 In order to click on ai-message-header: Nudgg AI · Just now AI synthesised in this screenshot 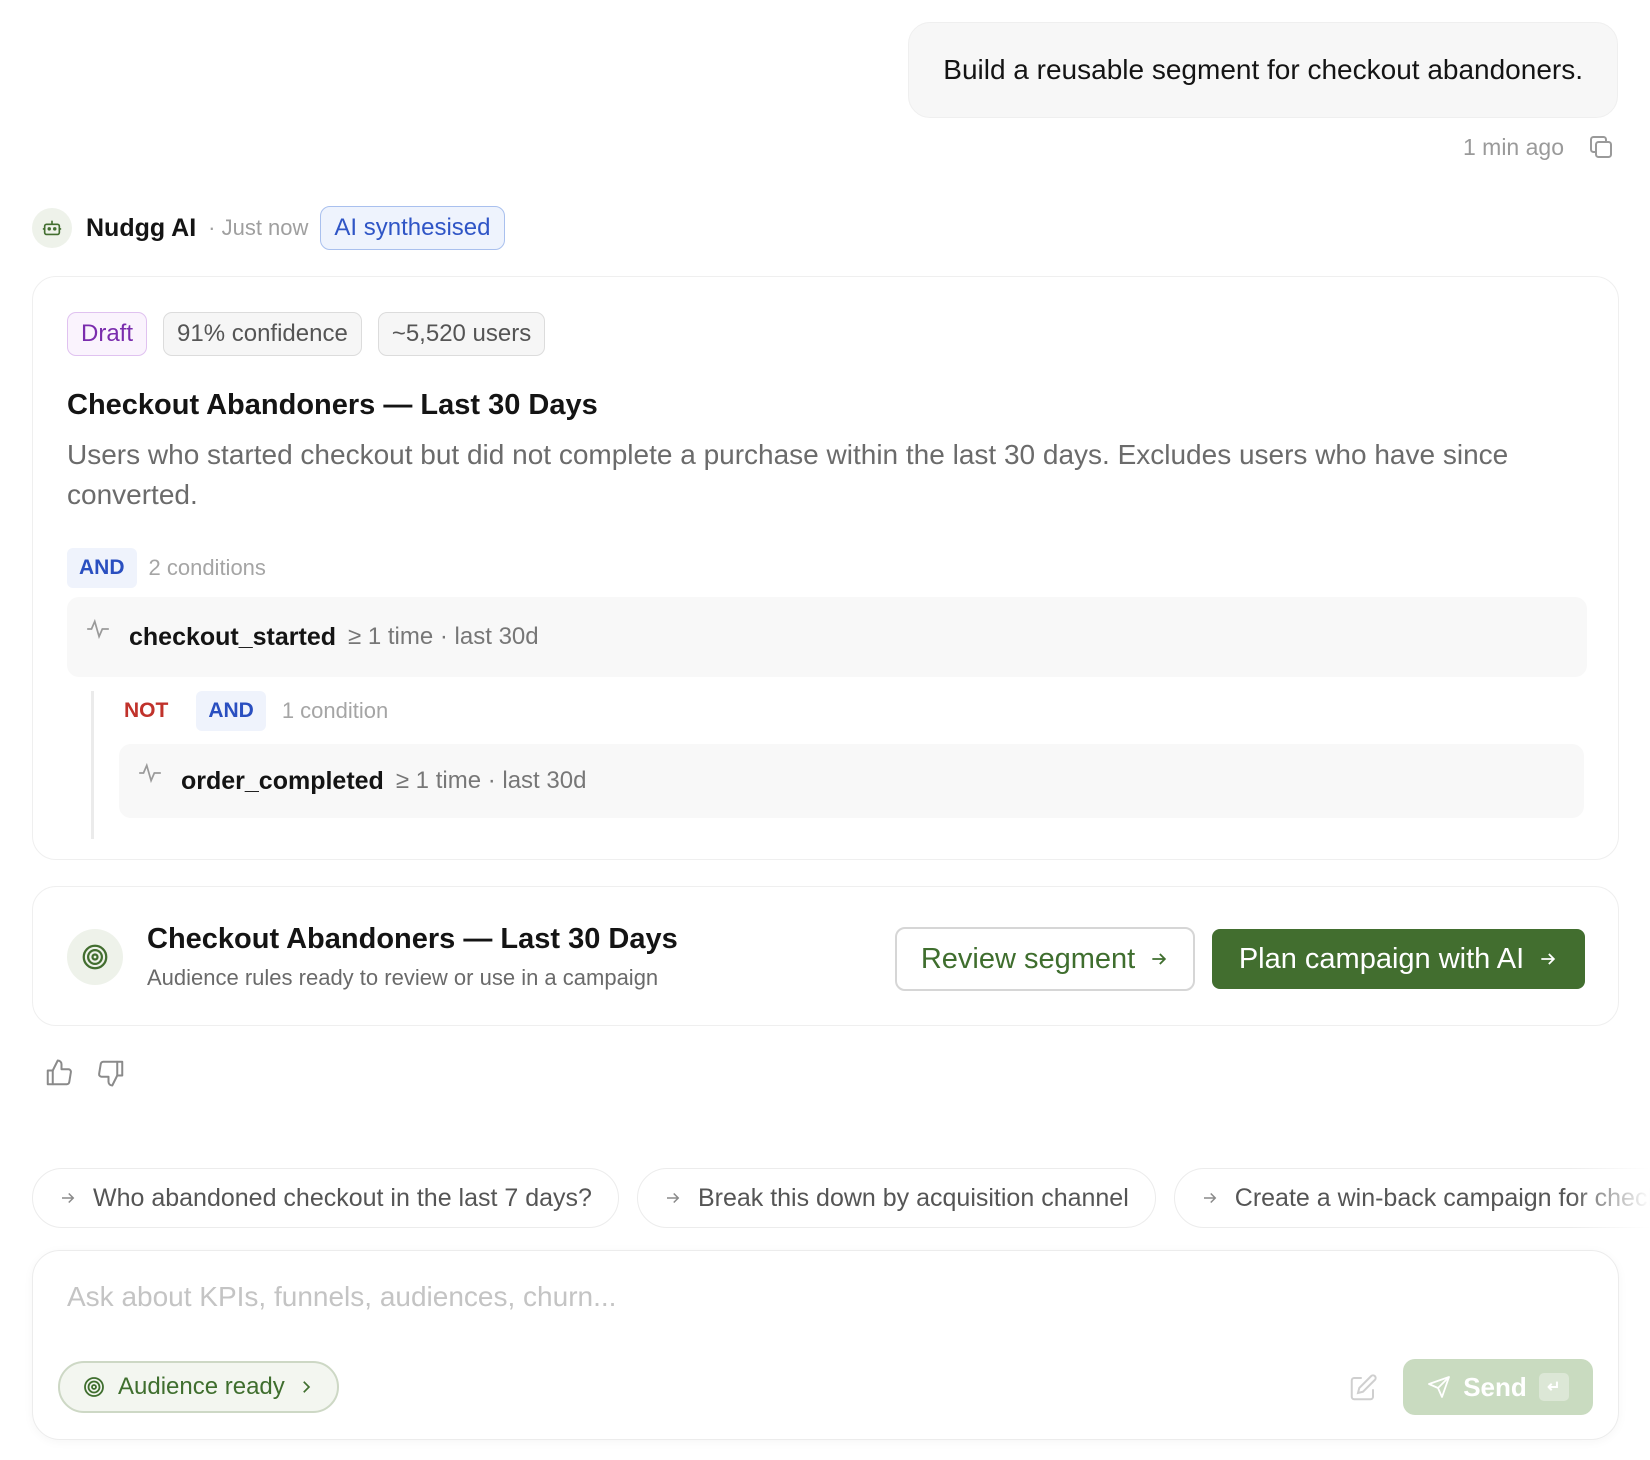, I will do `click(268, 228)`.